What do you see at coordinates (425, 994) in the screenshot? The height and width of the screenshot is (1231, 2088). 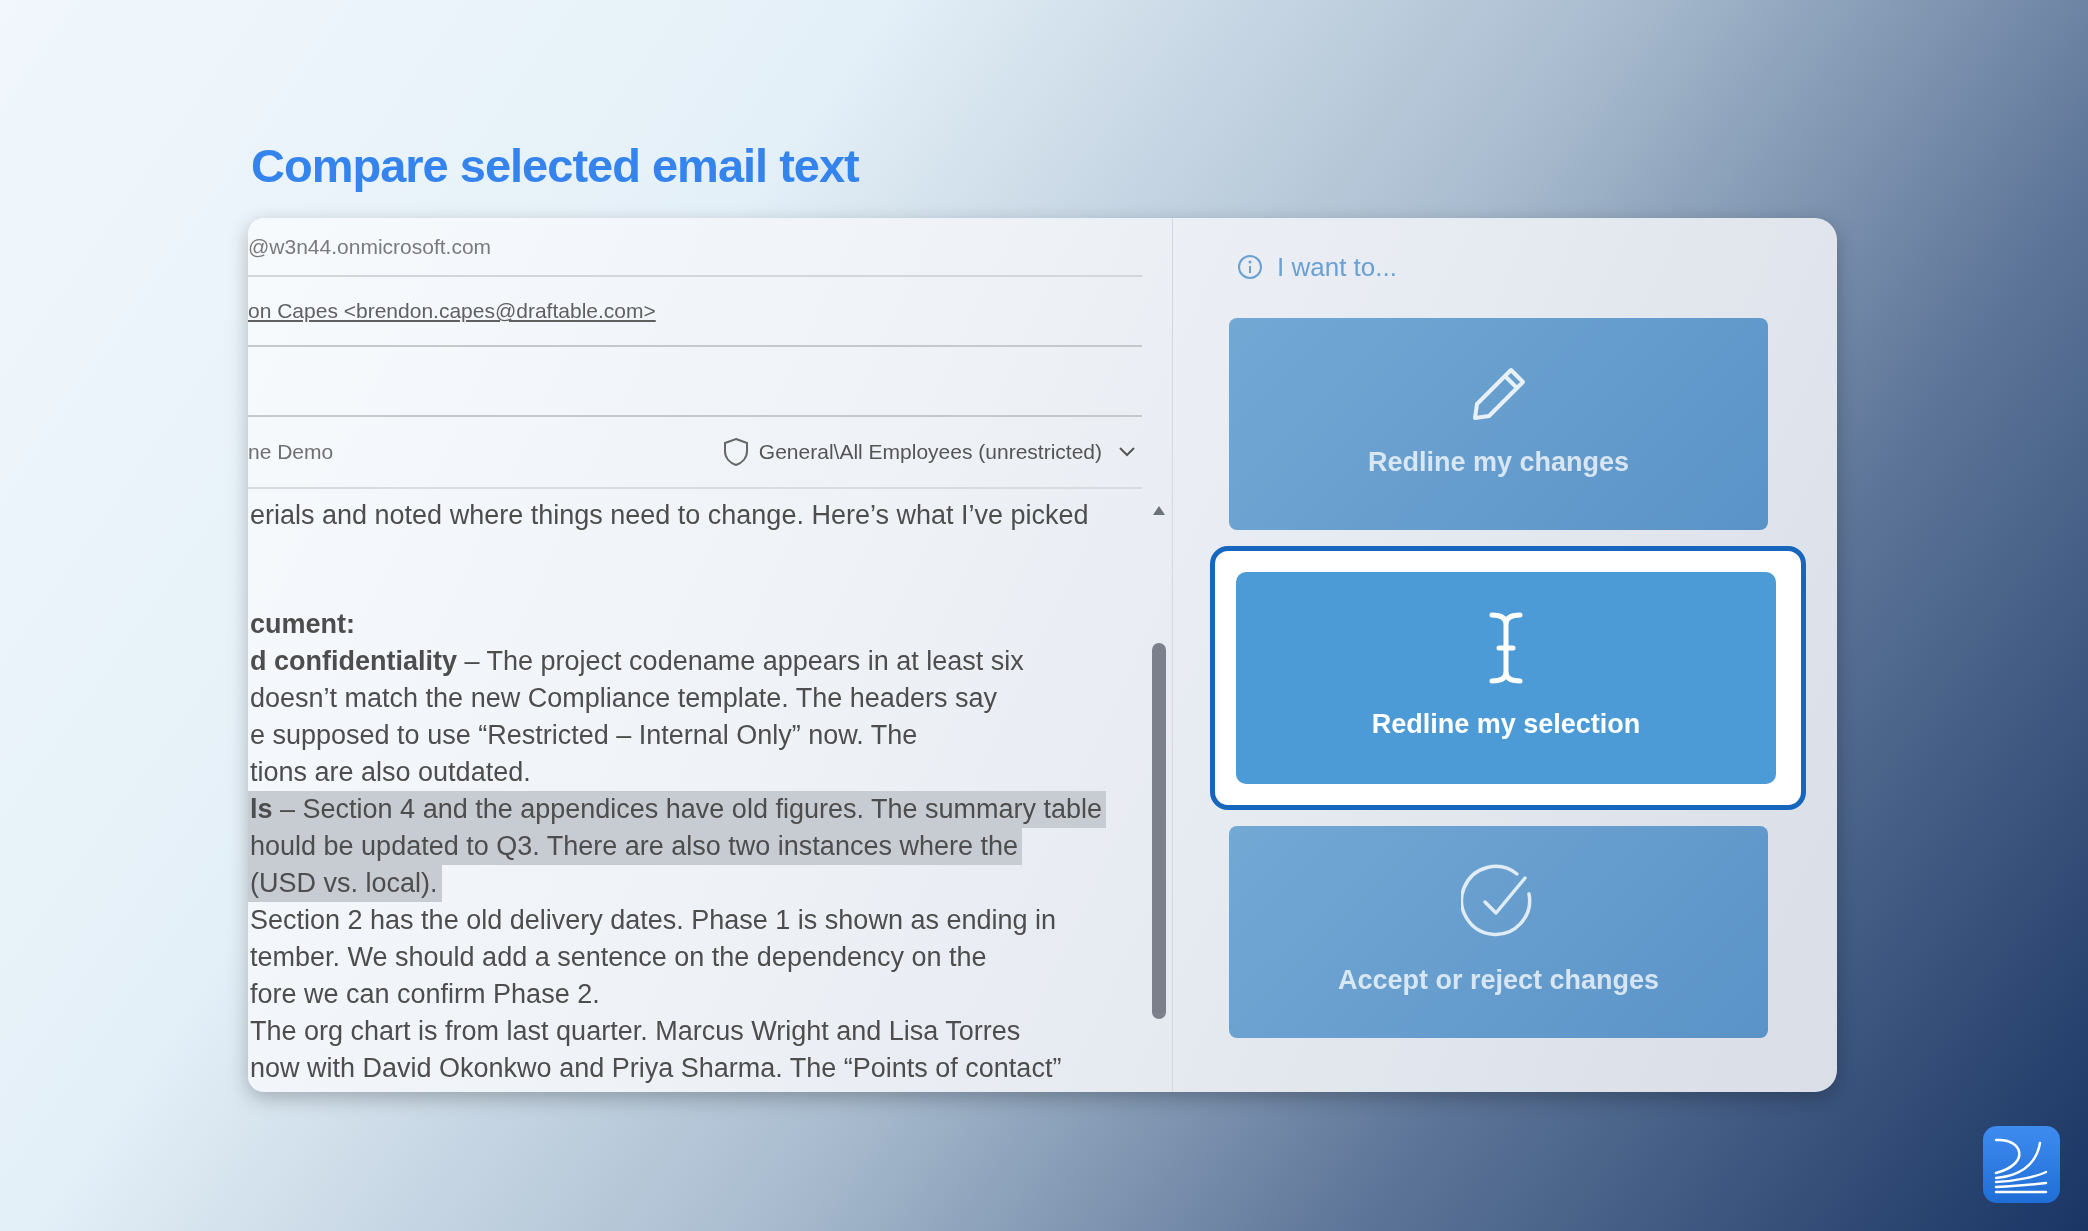 I see `body-text-line: fore we can confirm Phase 2.` at bounding box center [425, 994].